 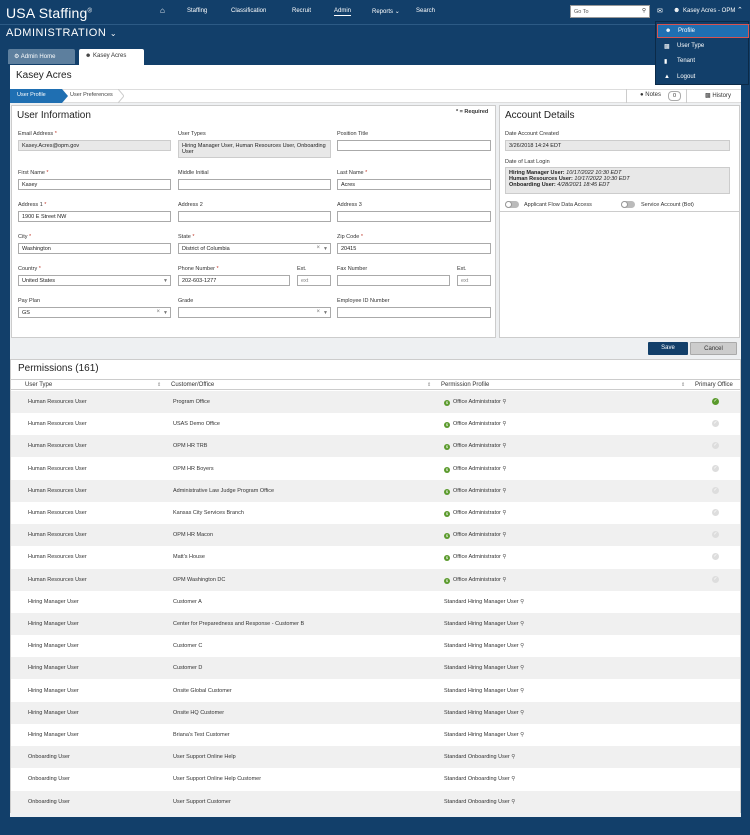 What do you see at coordinates (254, 312) in the screenshot?
I see `grade-select: × ▼` at bounding box center [254, 312].